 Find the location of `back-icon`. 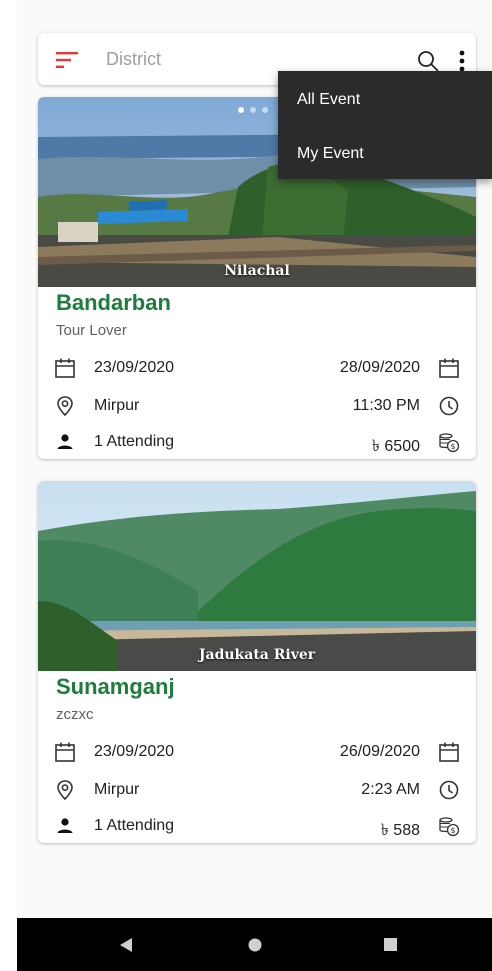

back-icon is located at coordinates (126, 945).